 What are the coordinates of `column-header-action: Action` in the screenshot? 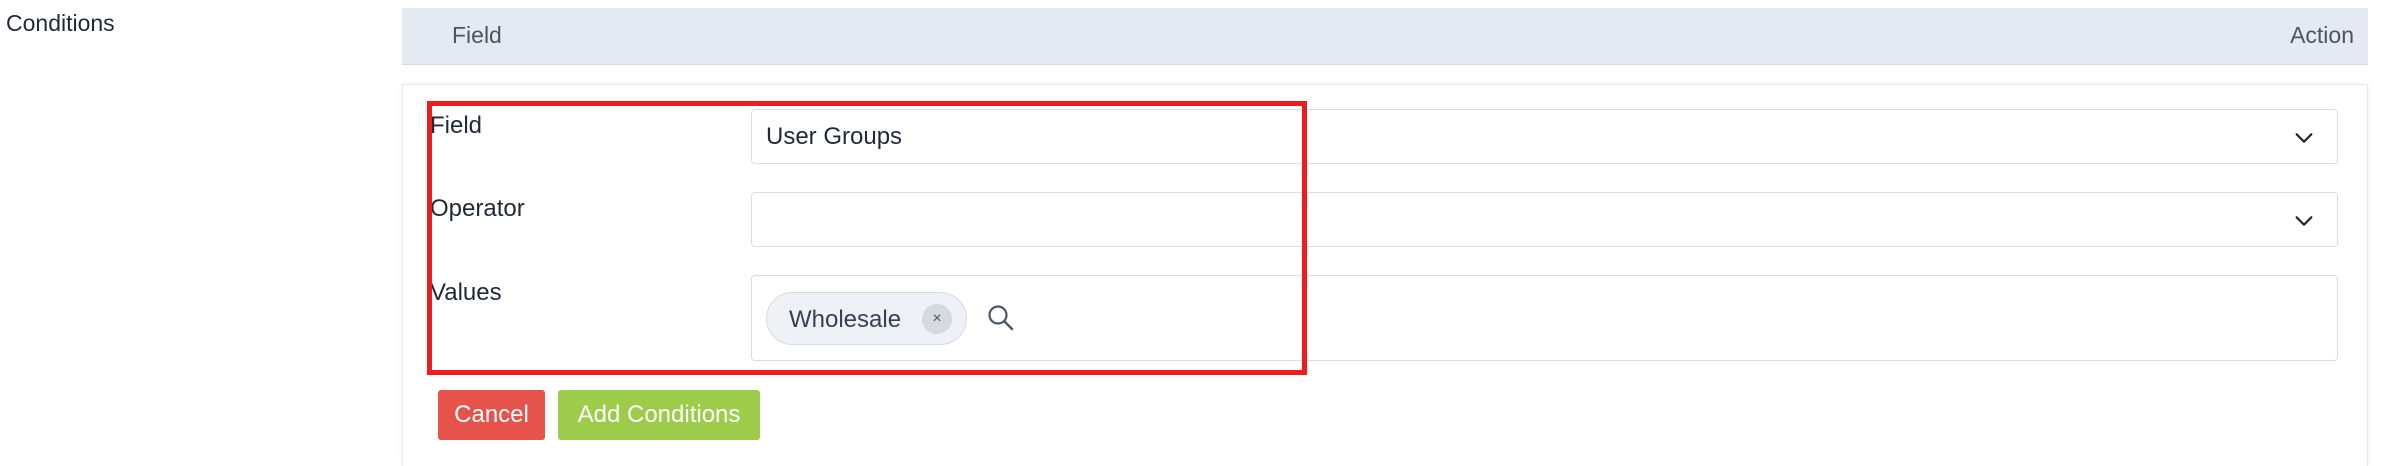 It's located at (2322, 35).